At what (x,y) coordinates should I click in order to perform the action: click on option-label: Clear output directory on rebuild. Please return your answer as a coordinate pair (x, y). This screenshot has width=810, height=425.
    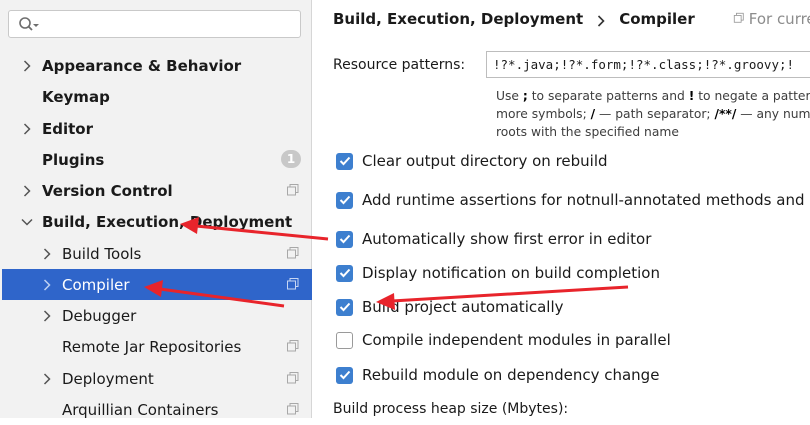
    Looking at the image, I should click on (485, 161).